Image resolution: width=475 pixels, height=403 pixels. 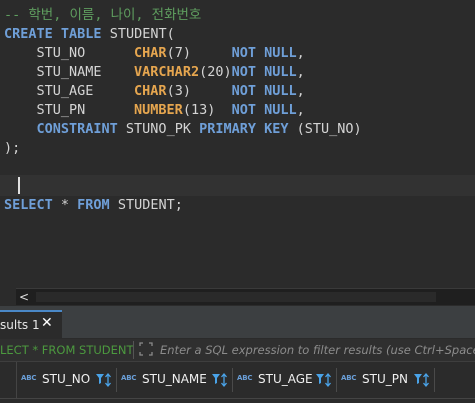 I want to click on expand-filter-icon, so click(x=146, y=349).